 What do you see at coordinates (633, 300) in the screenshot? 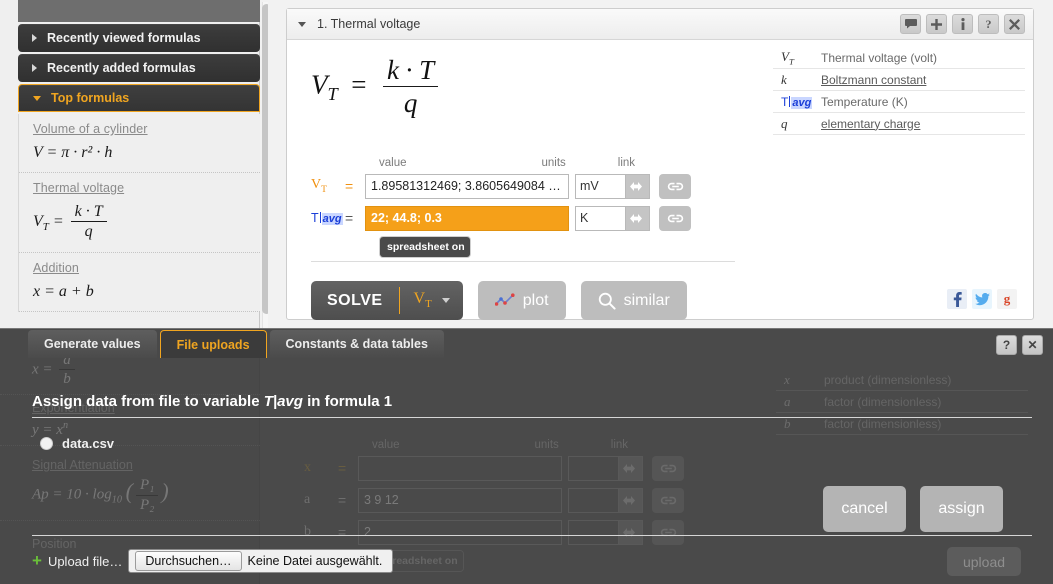
I see `similar-button: similar` at bounding box center [633, 300].